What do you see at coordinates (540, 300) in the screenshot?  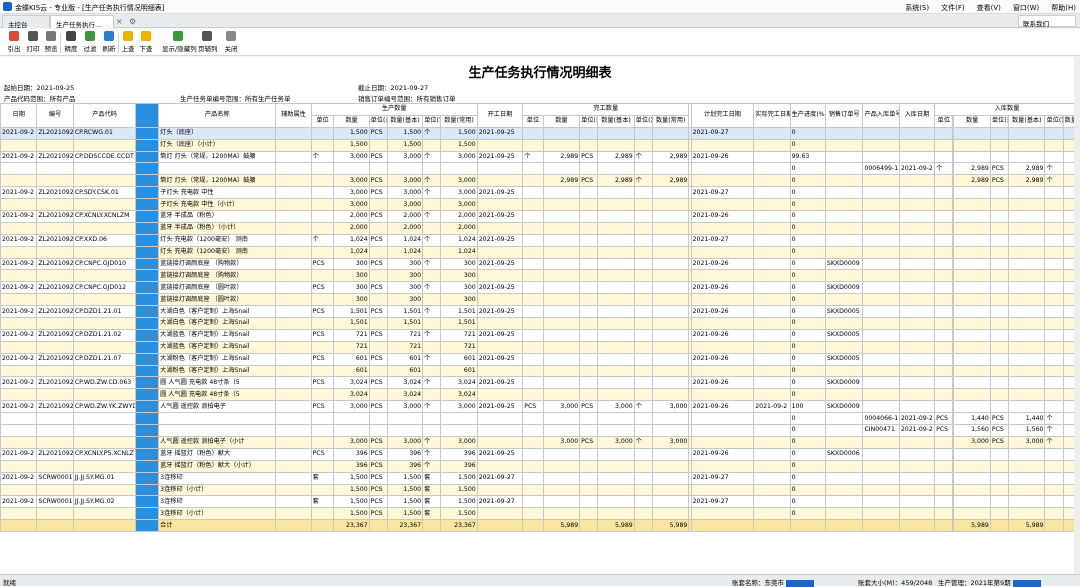 I see `table-row: 蓝链接灯调颜底座 （圆叶款） 300 300 300 0` at bounding box center [540, 300].